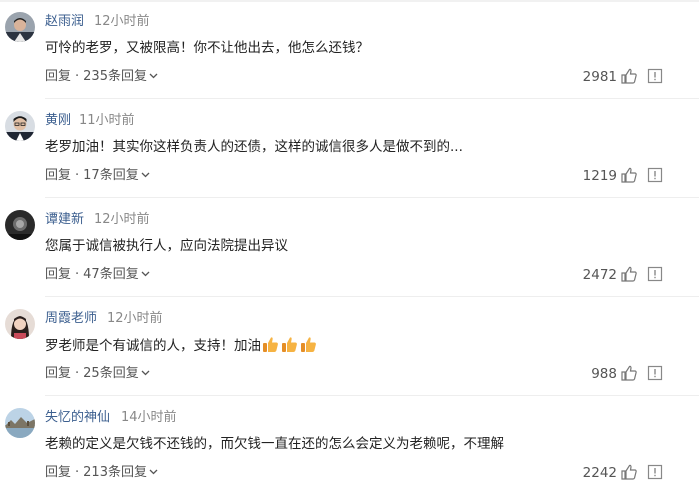  I want to click on replies-count-label: 235条回复, so click(115, 76).